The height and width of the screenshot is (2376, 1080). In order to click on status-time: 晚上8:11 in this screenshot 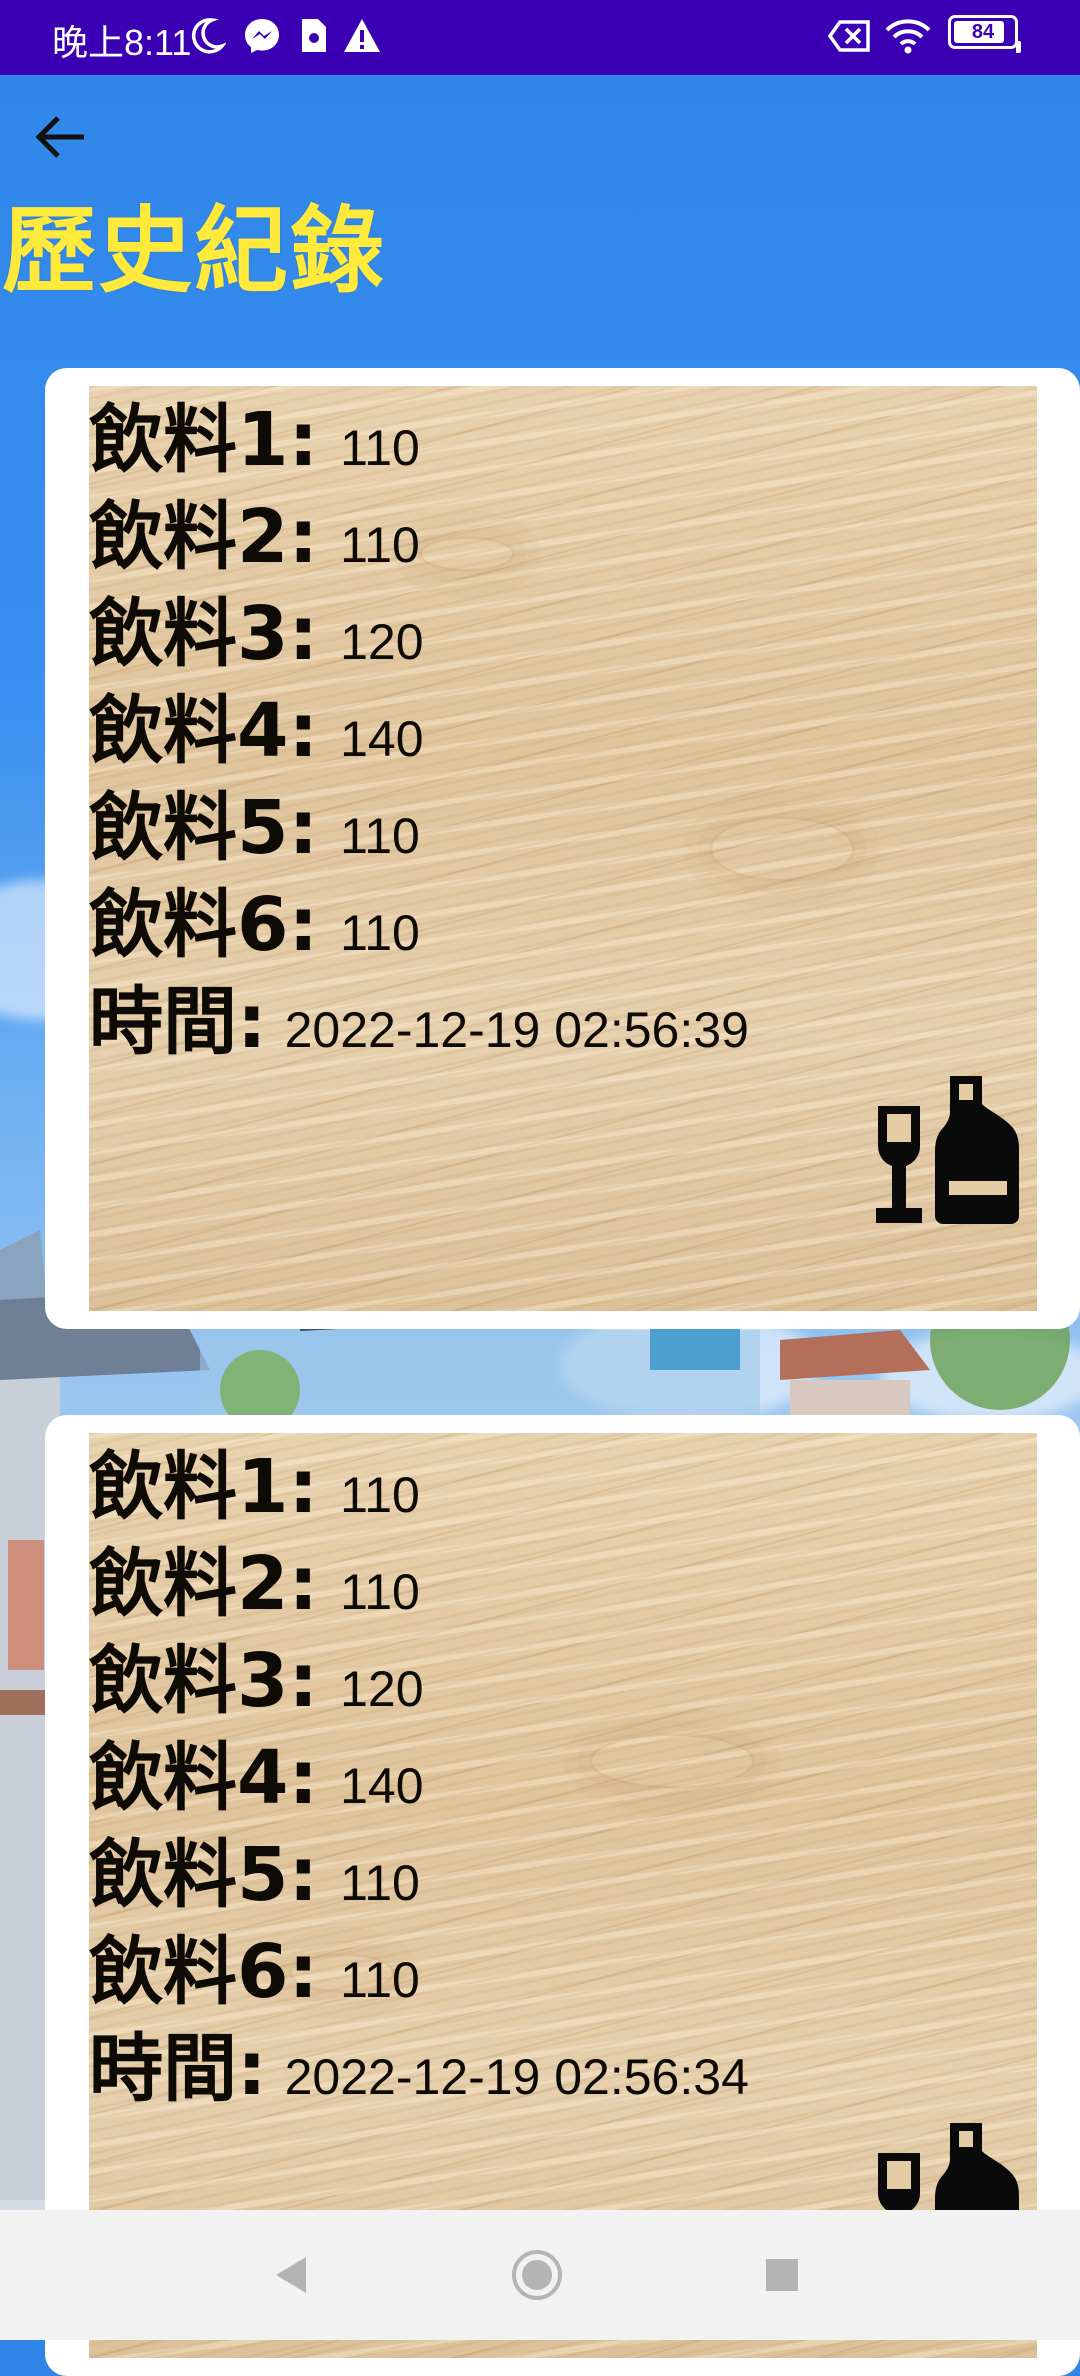, I will do `click(122, 42)`.